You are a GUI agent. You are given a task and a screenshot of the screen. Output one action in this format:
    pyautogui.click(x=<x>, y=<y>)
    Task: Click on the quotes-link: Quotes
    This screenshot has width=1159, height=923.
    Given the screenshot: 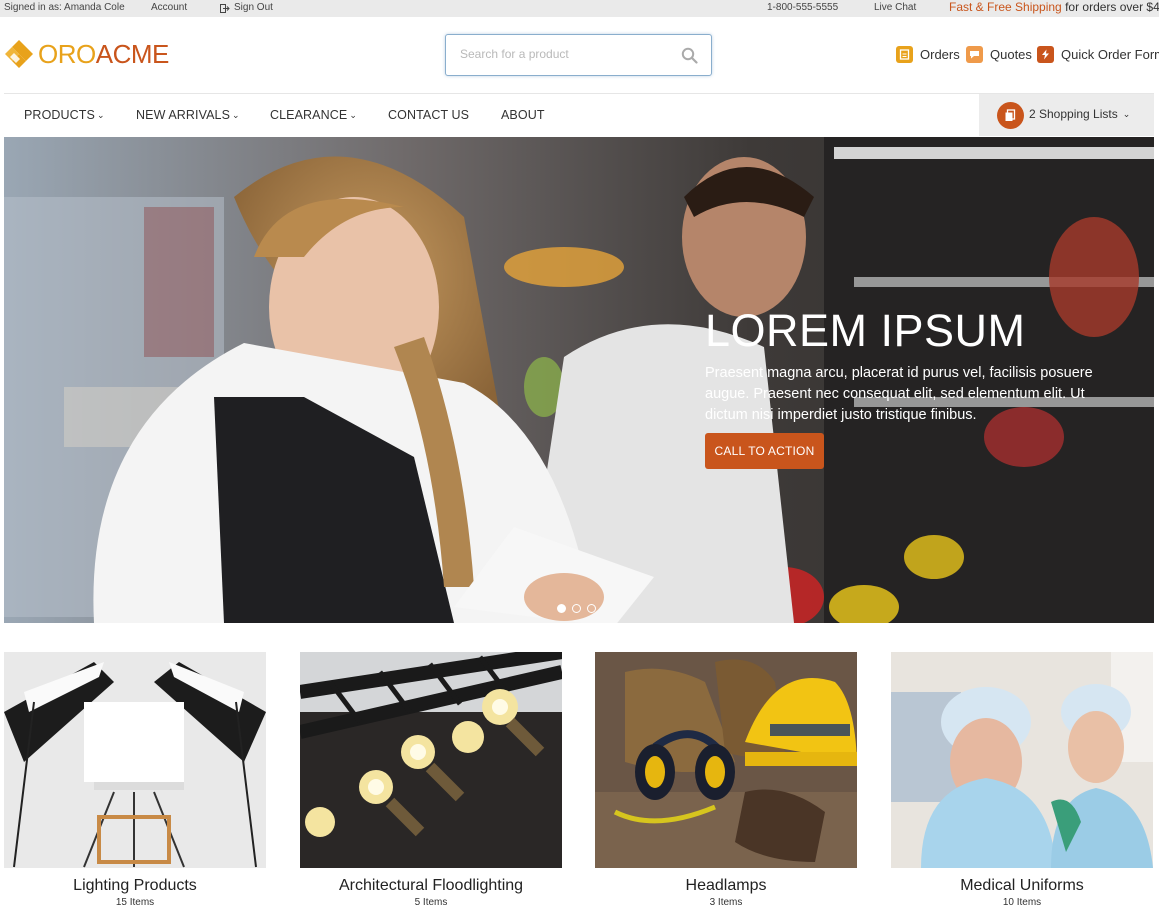 What is the action you would take?
    pyautogui.click(x=999, y=54)
    